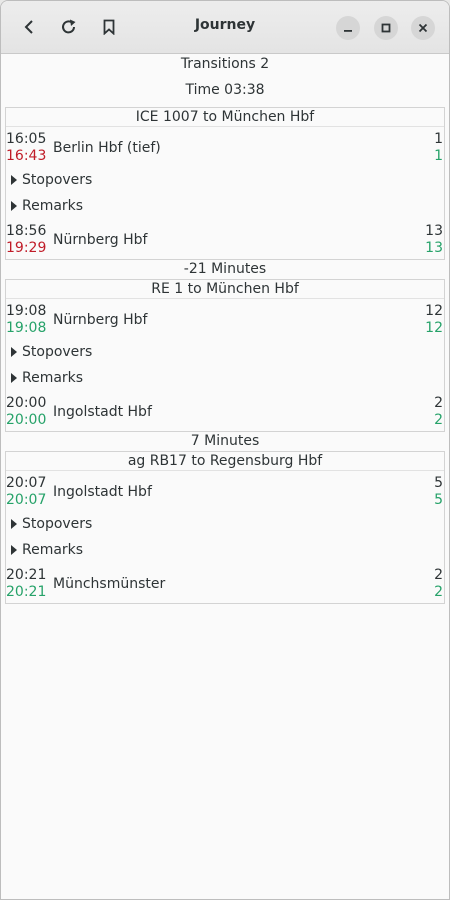  Describe the element at coordinates (434, 311) in the screenshot. I see `planned-platform: 12` at that location.